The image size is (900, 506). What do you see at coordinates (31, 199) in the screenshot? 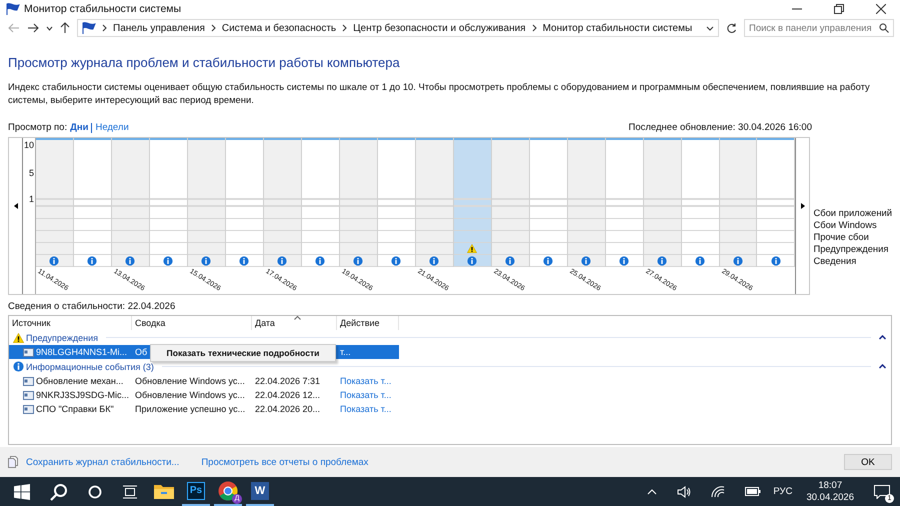
I see `axis-tick-label: 1` at bounding box center [31, 199].